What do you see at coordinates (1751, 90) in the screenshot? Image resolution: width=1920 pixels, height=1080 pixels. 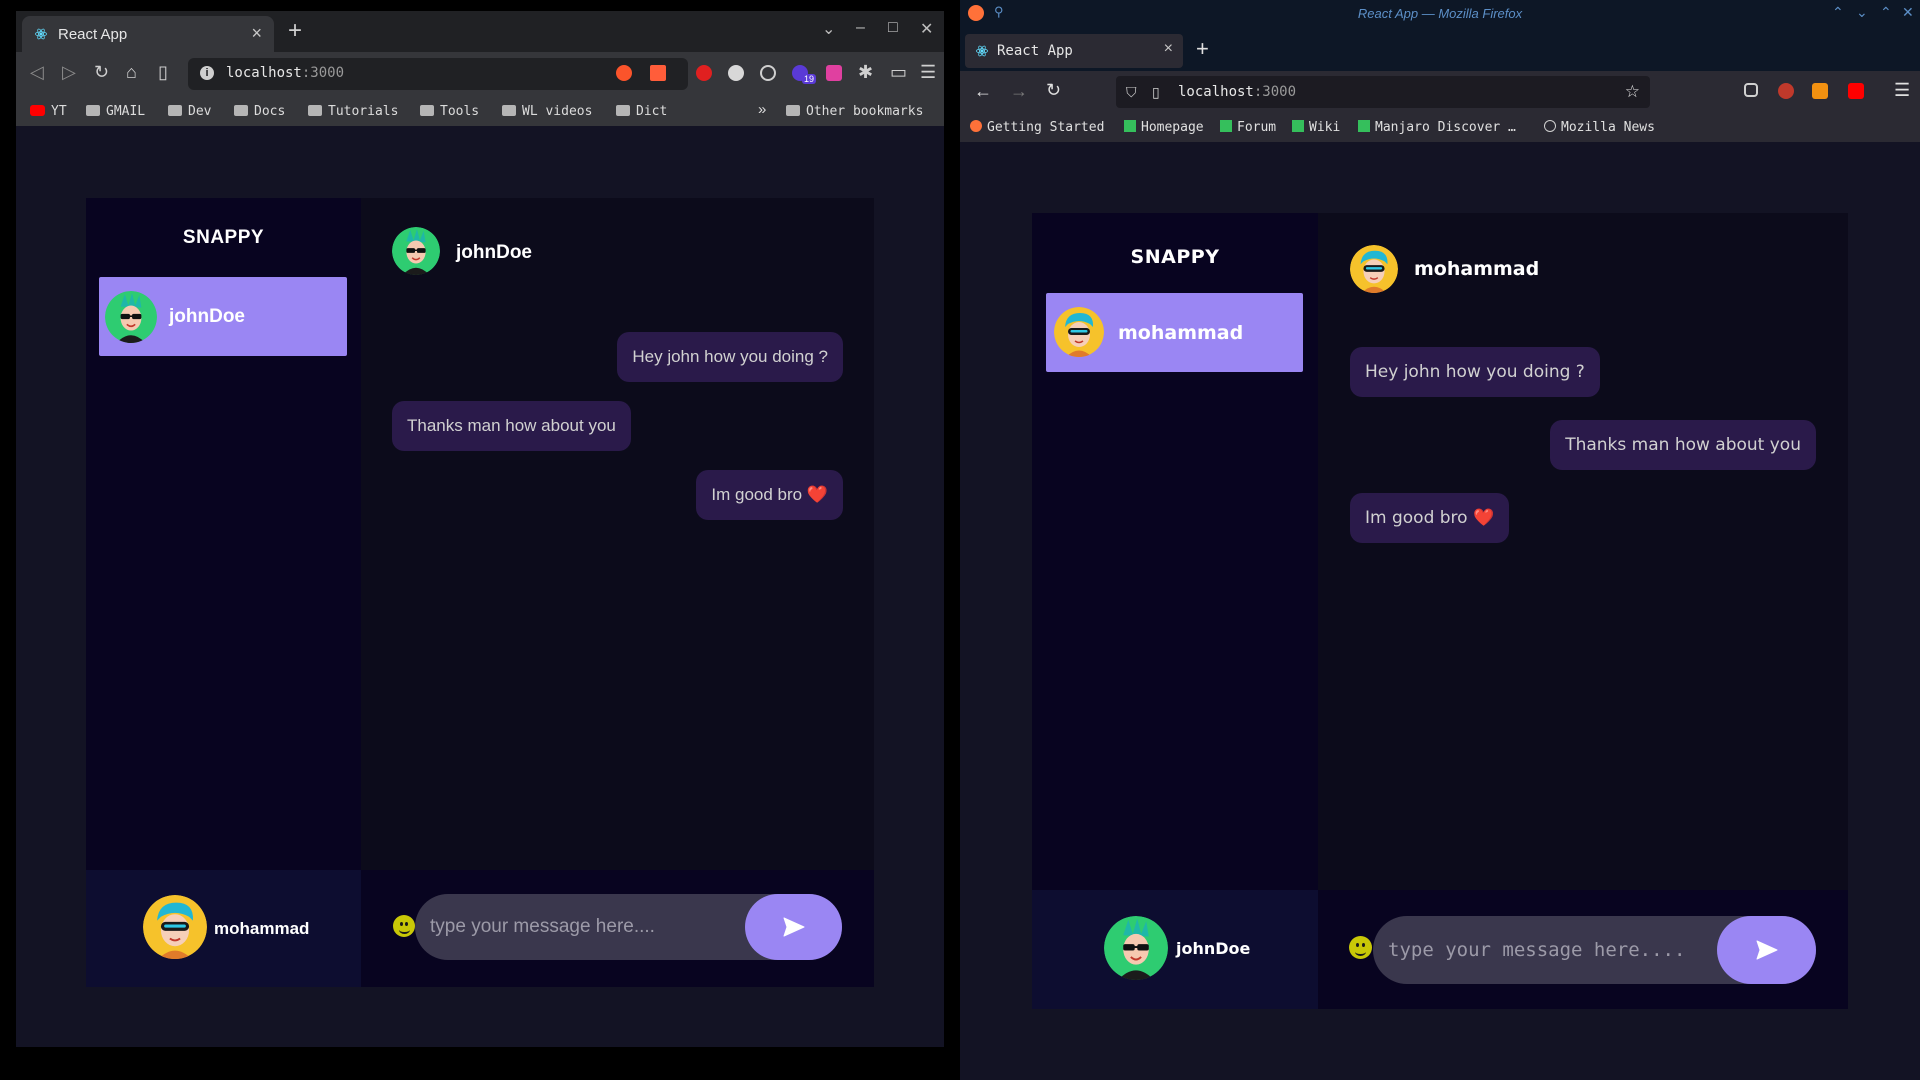 I see `pocket-icon` at bounding box center [1751, 90].